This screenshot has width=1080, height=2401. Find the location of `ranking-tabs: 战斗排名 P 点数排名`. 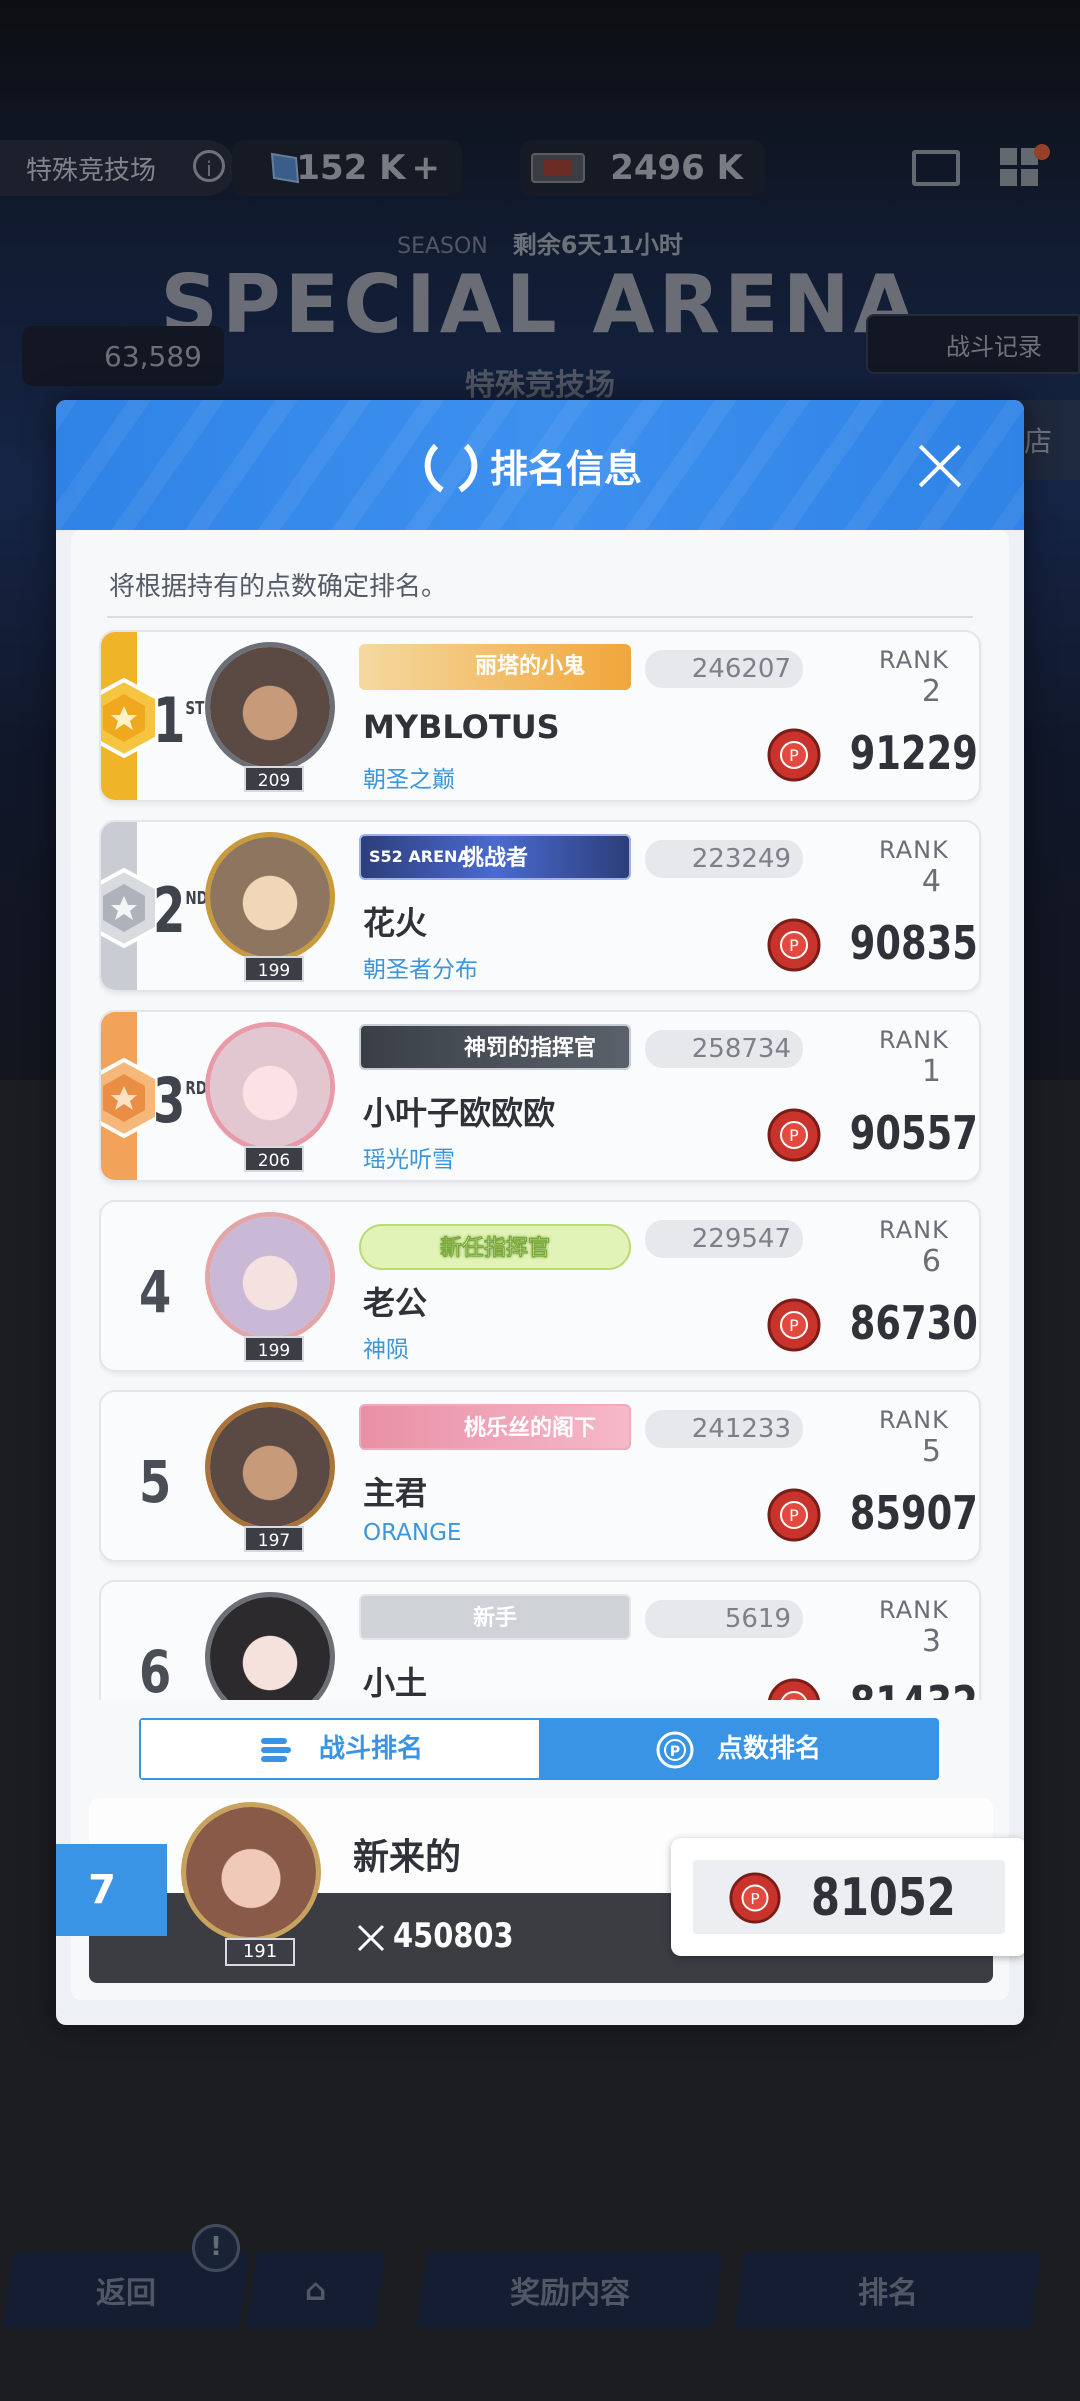

ranking-tabs: 战斗排名 P 点数排名 is located at coordinates (539, 1749).